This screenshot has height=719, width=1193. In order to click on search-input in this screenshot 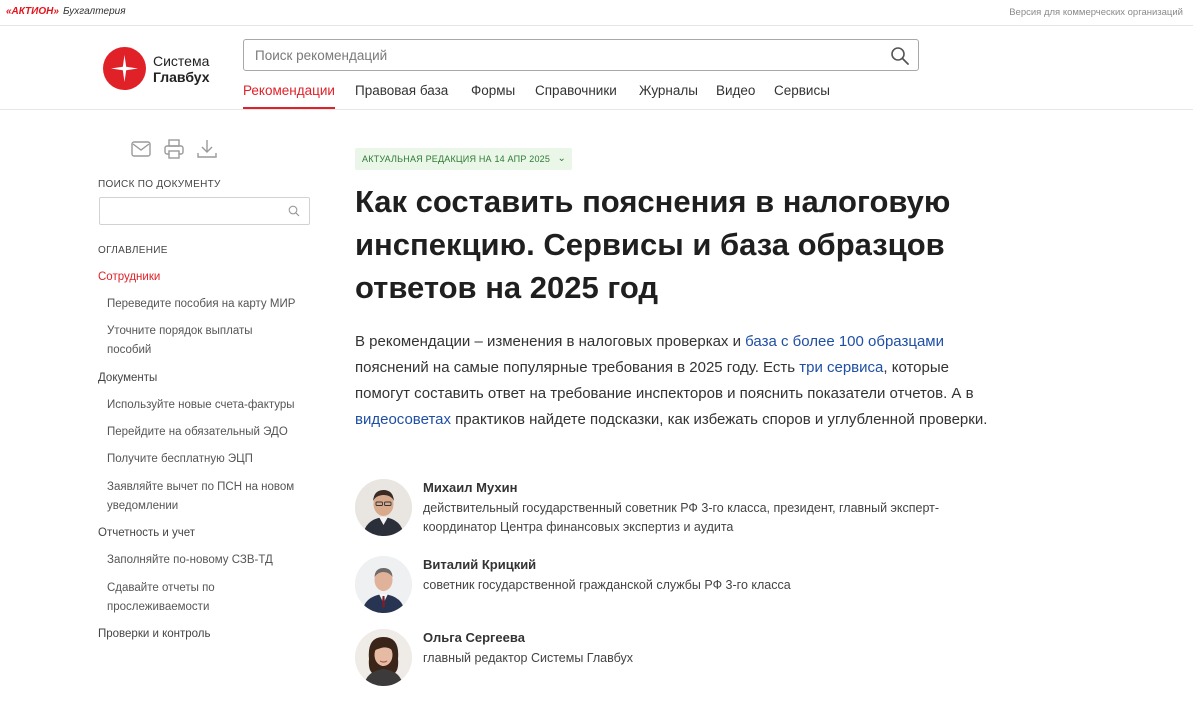, I will do `click(559, 55)`.